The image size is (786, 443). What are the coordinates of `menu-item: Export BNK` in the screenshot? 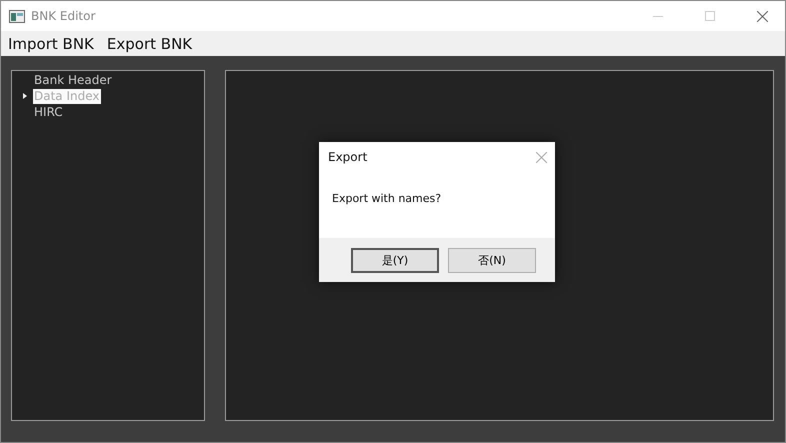 It's located at (149, 43).